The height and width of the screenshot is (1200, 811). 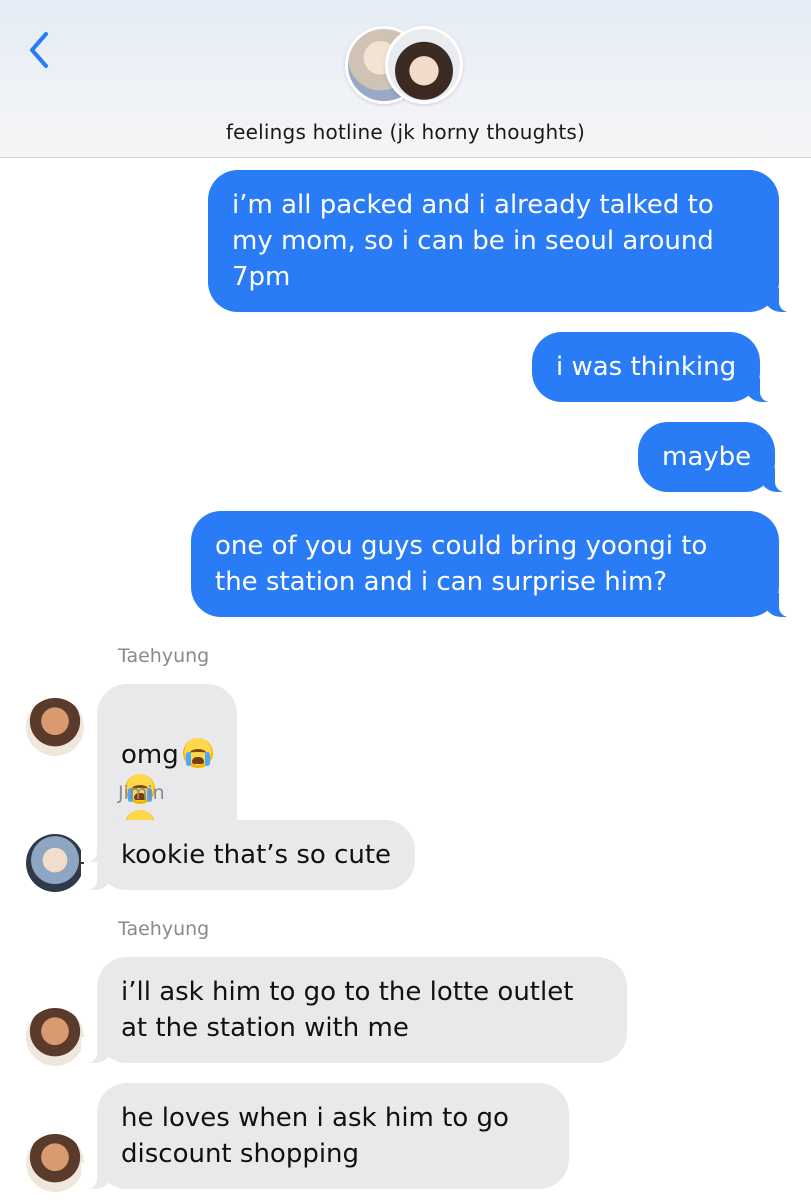 I want to click on back-button, so click(x=44, y=50).